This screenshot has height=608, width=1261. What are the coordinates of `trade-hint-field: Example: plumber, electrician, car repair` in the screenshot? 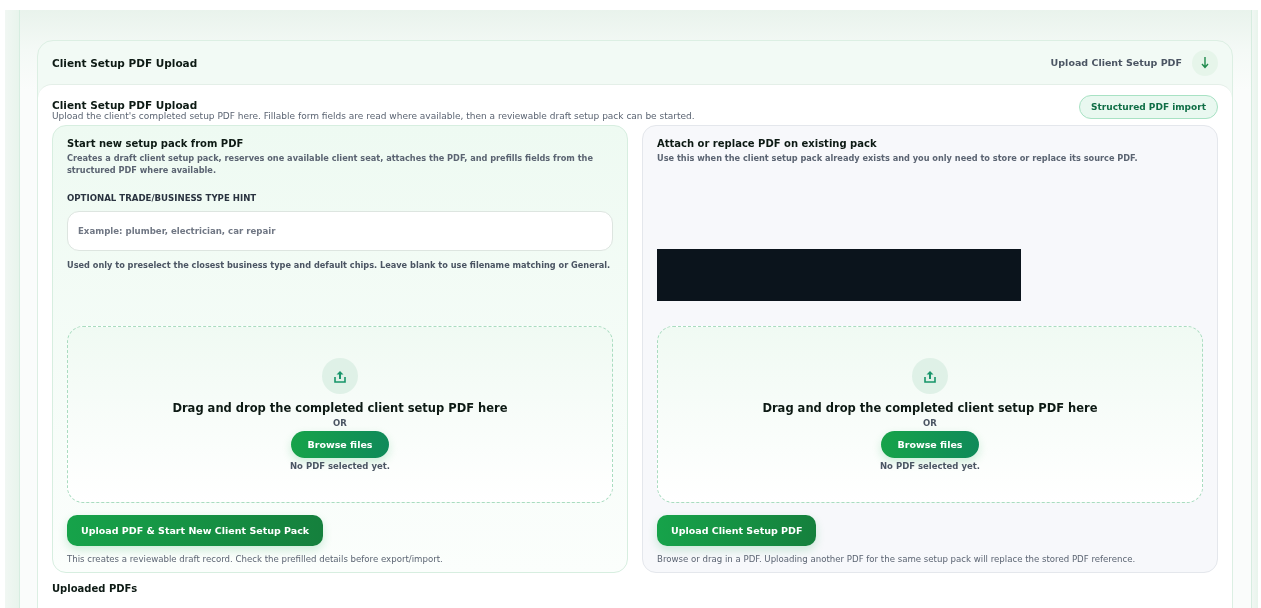 It's located at (340, 230).